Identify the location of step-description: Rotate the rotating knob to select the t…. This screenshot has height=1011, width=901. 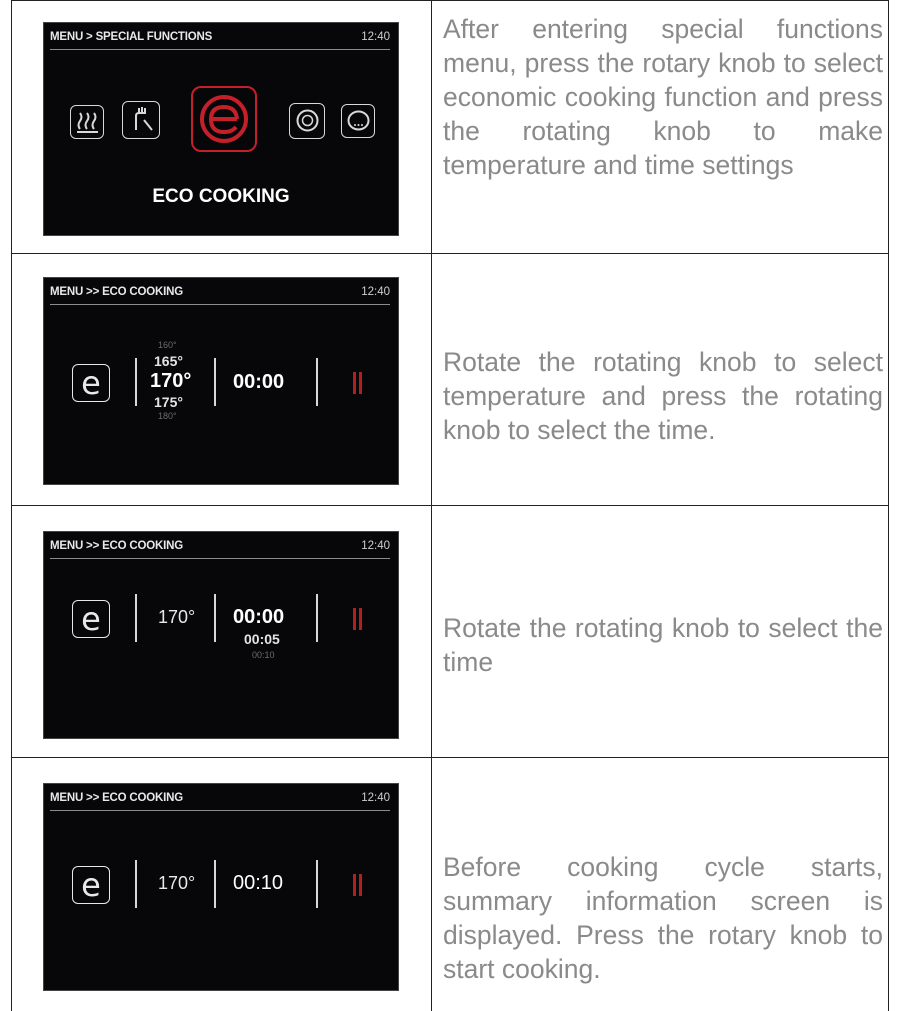
(663, 645).